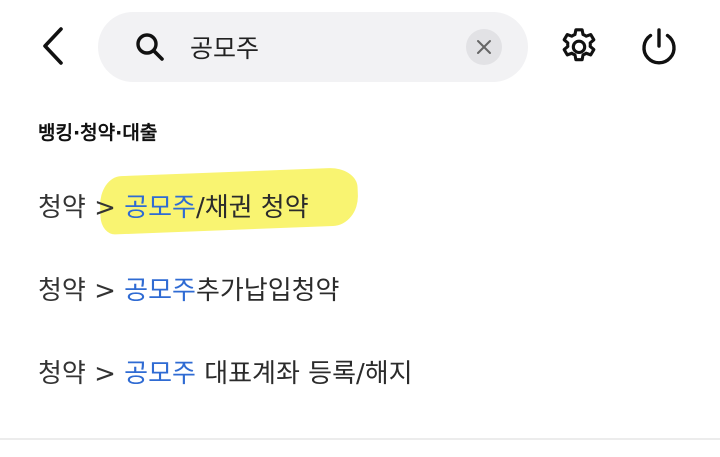  Describe the element at coordinates (98, 133) in the screenshot. I see `section-title: 뱅킹·청약·대출` at that location.